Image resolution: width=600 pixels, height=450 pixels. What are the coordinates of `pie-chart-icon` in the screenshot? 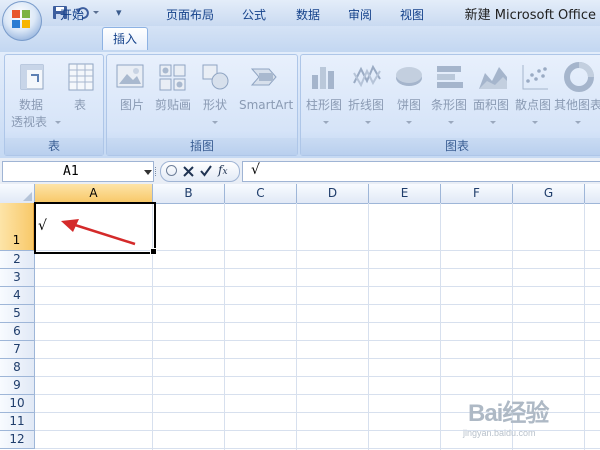 It's located at (409, 77).